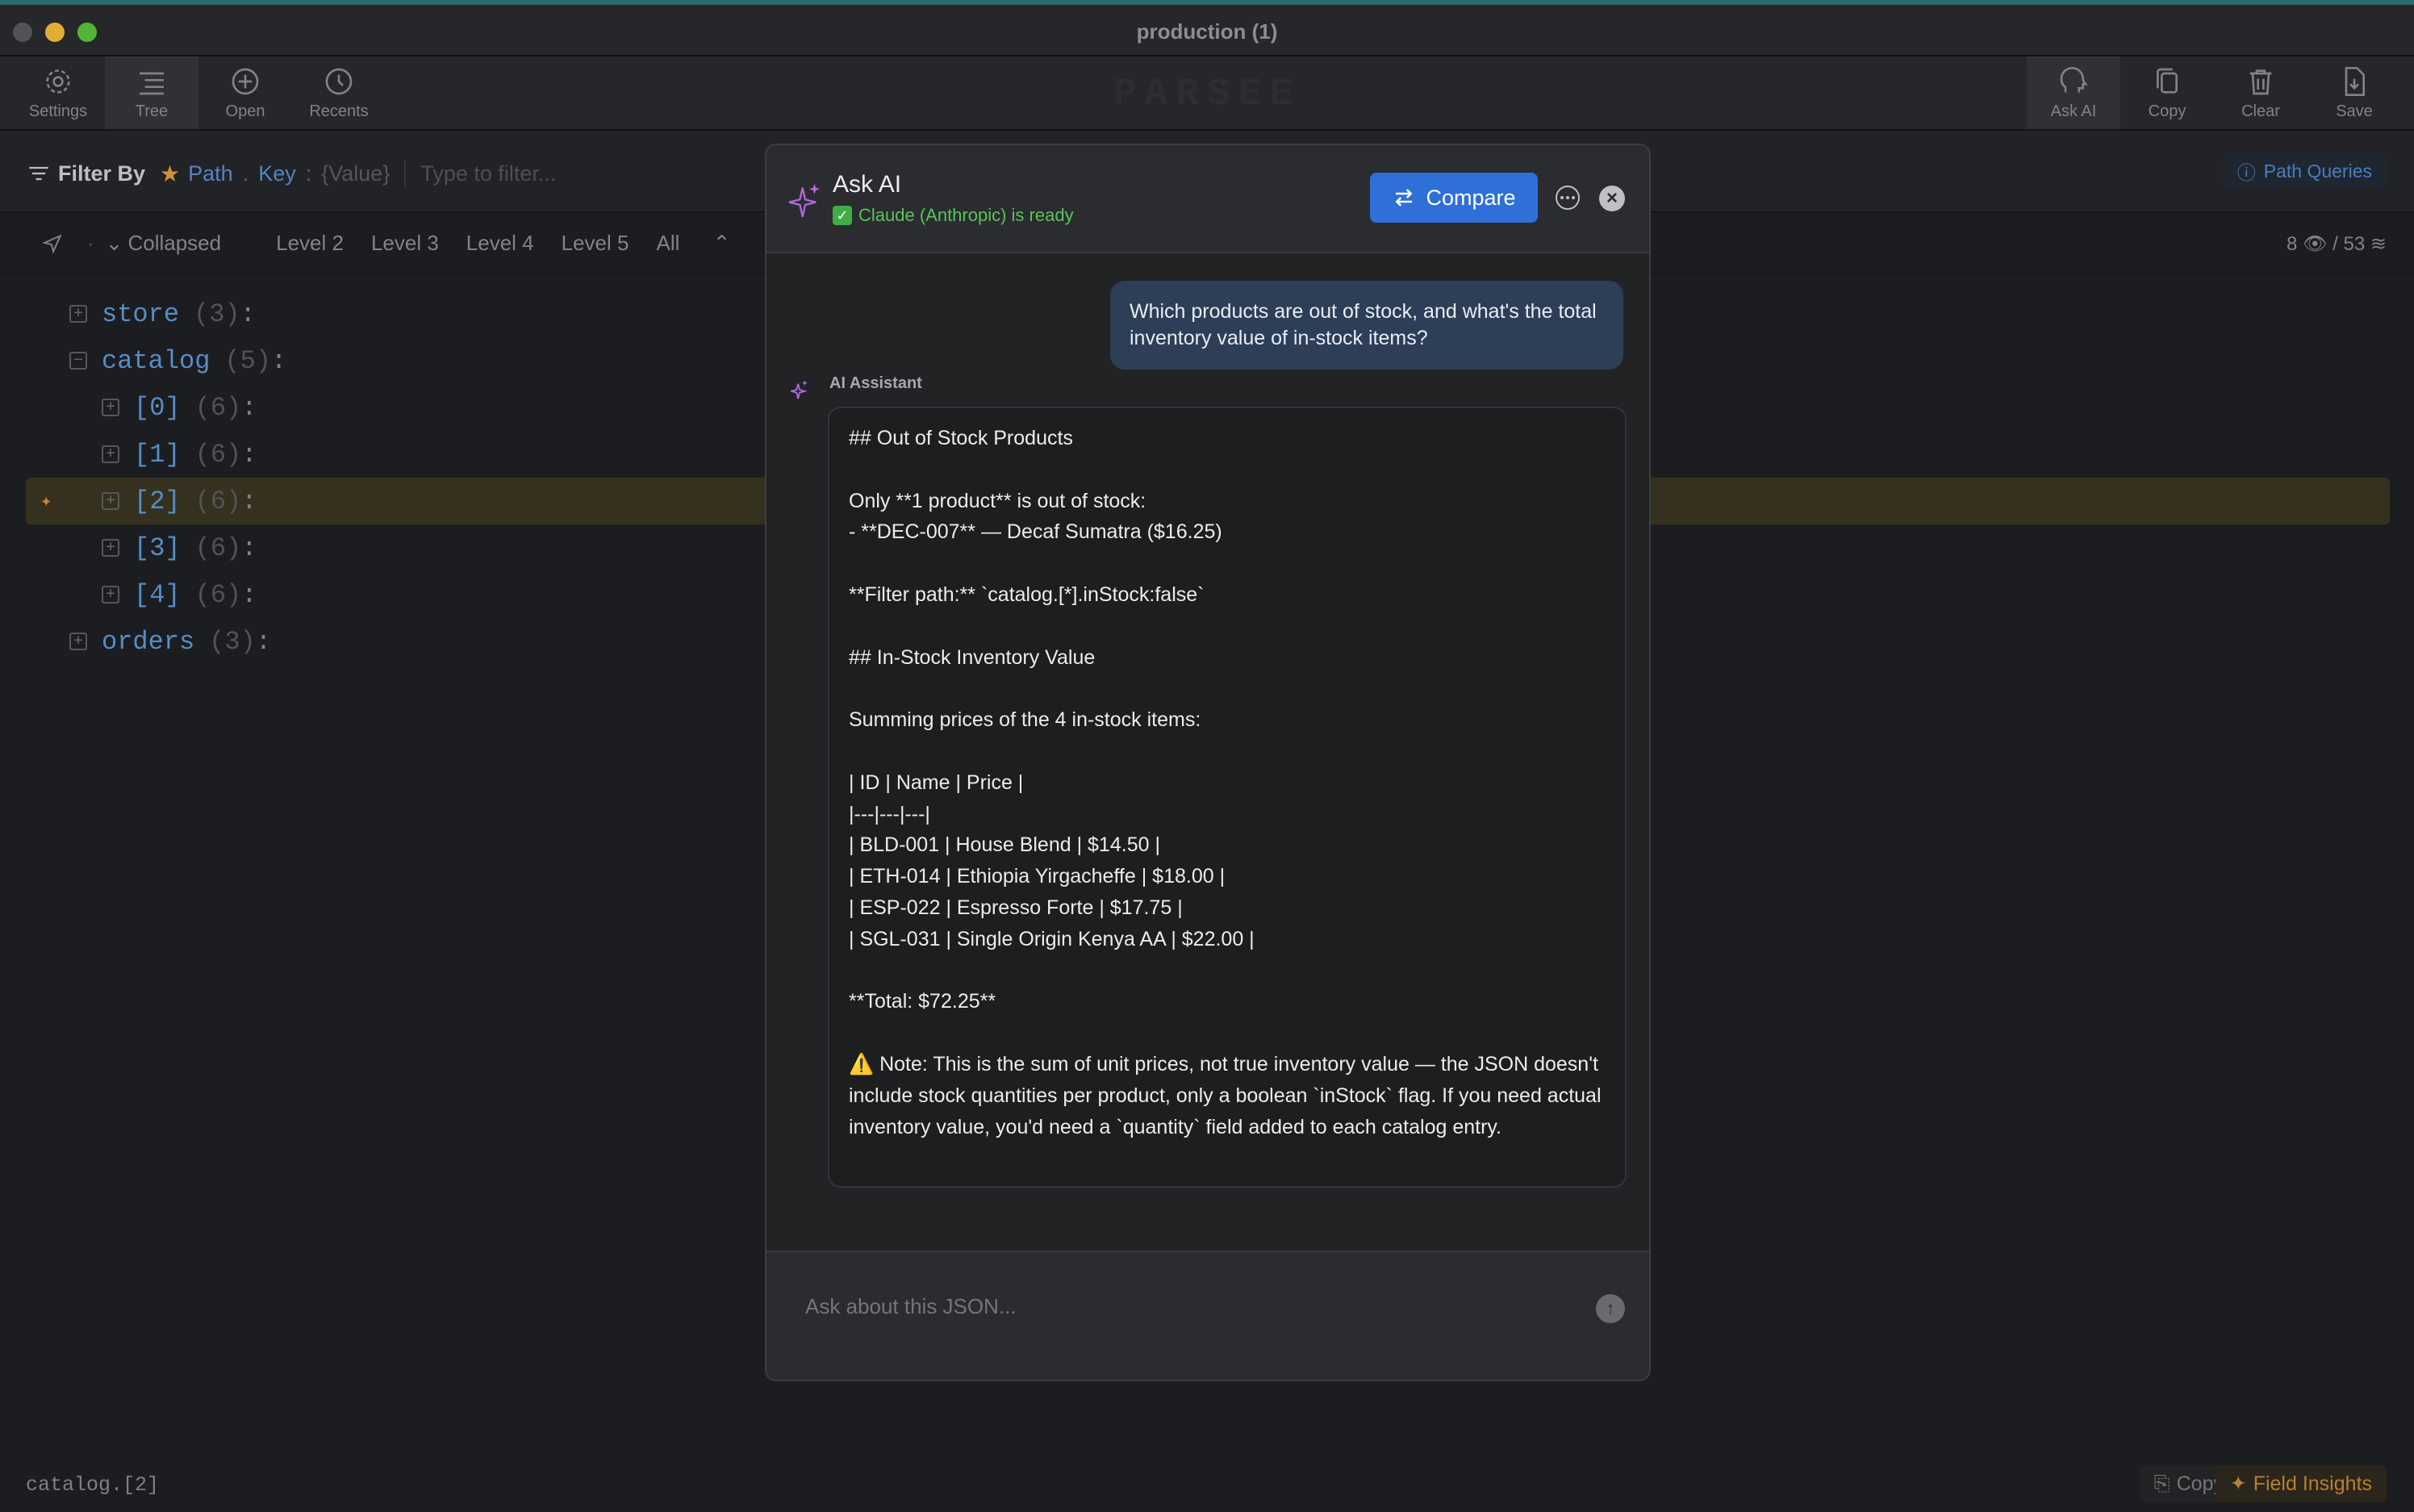 The image size is (2414, 1512). What do you see at coordinates (1176, 1306) in the screenshot?
I see `ask-input` at bounding box center [1176, 1306].